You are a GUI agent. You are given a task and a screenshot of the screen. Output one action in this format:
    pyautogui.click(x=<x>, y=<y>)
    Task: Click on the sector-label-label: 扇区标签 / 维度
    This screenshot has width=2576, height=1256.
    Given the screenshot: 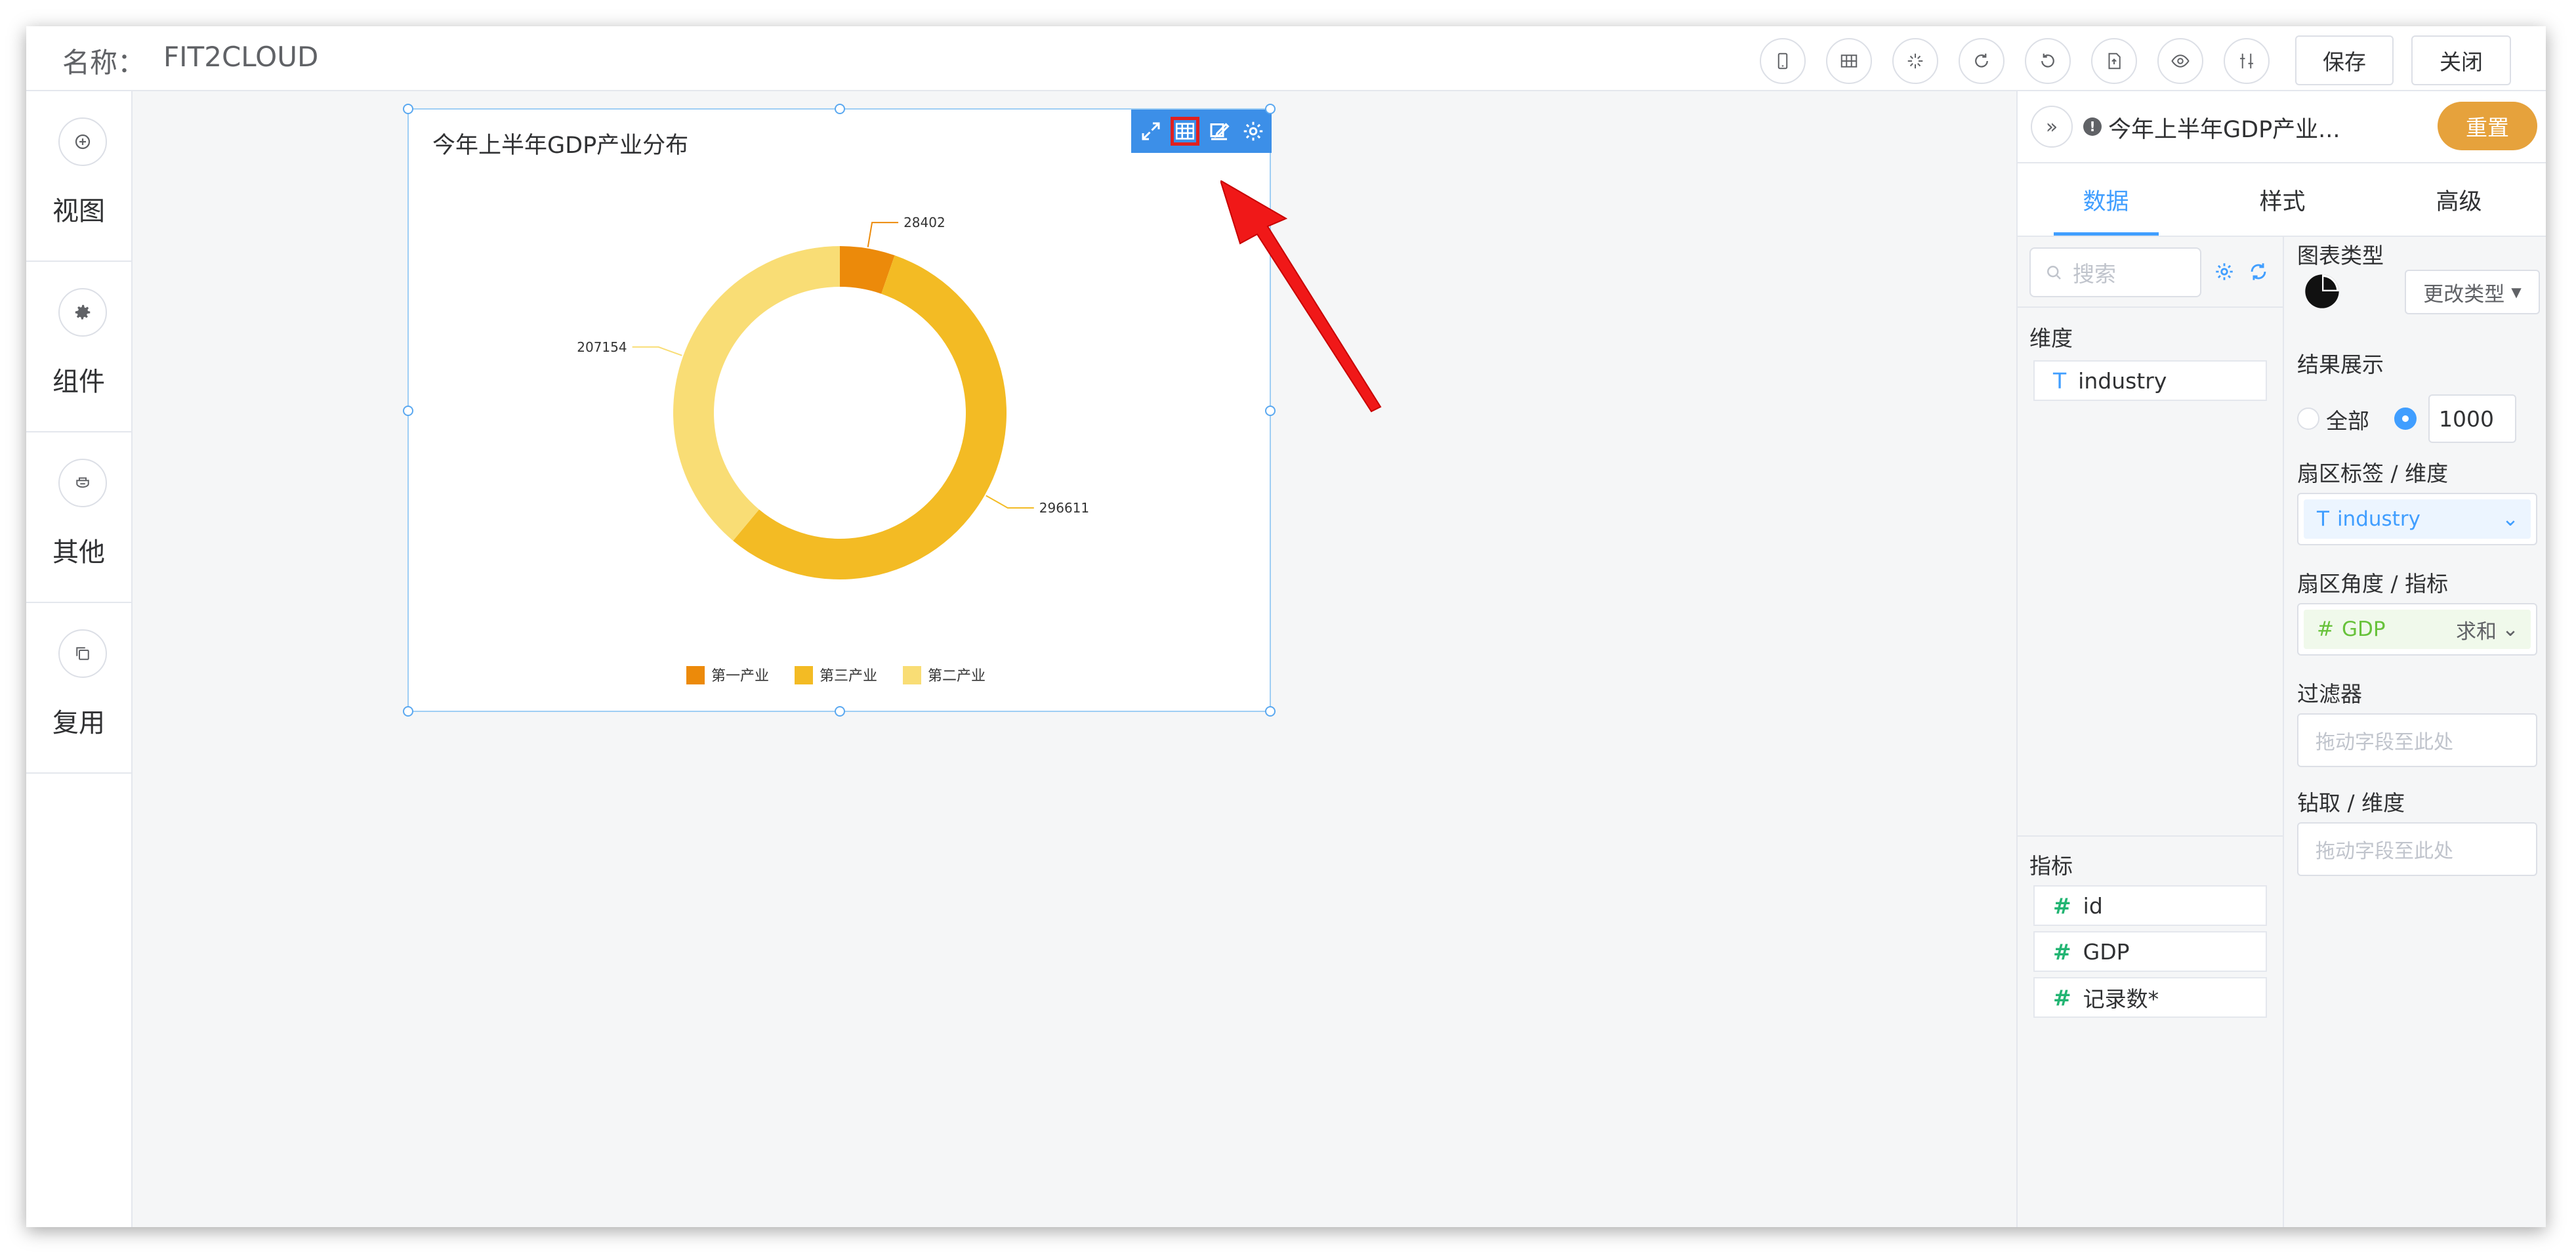 What is the action you would take?
    pyautogui.click(x=2373, y=473)
    